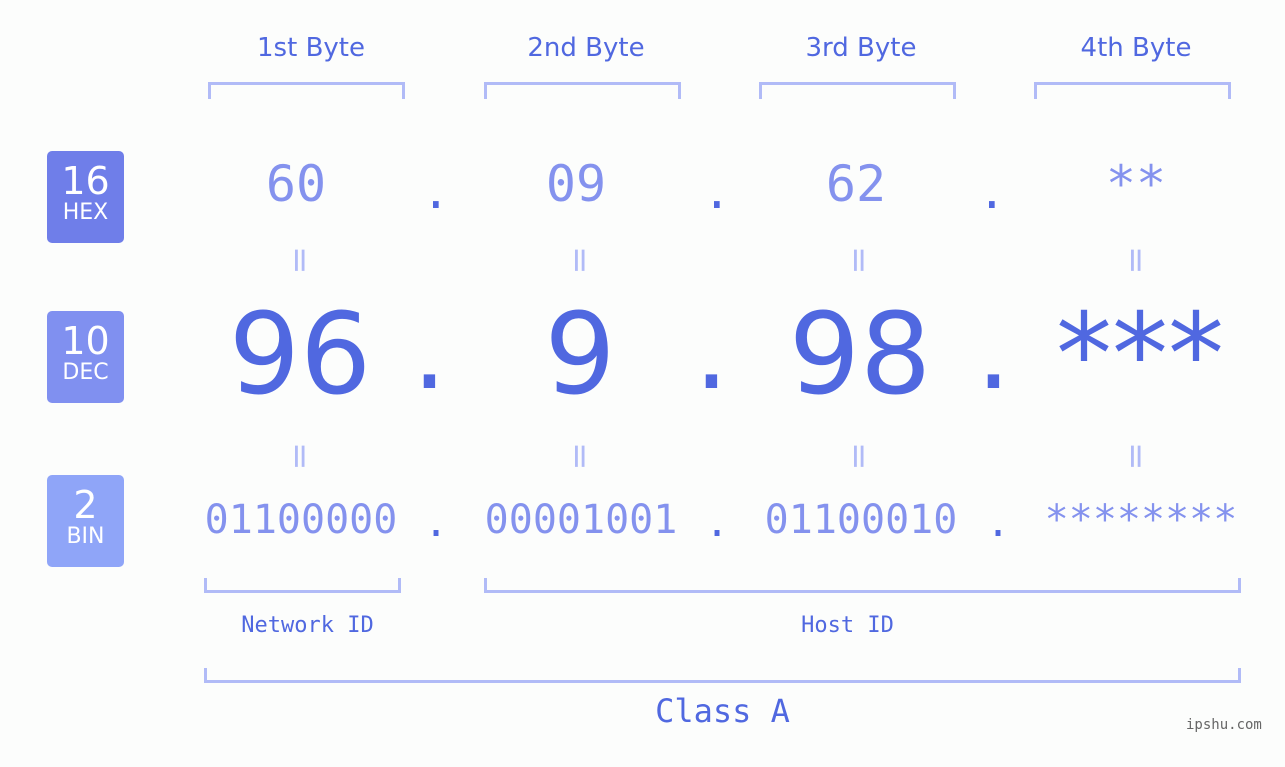  Describe the element at coordinates (301, 520) in the screenshot. I see `bin-value-1: 01100000` at that location.